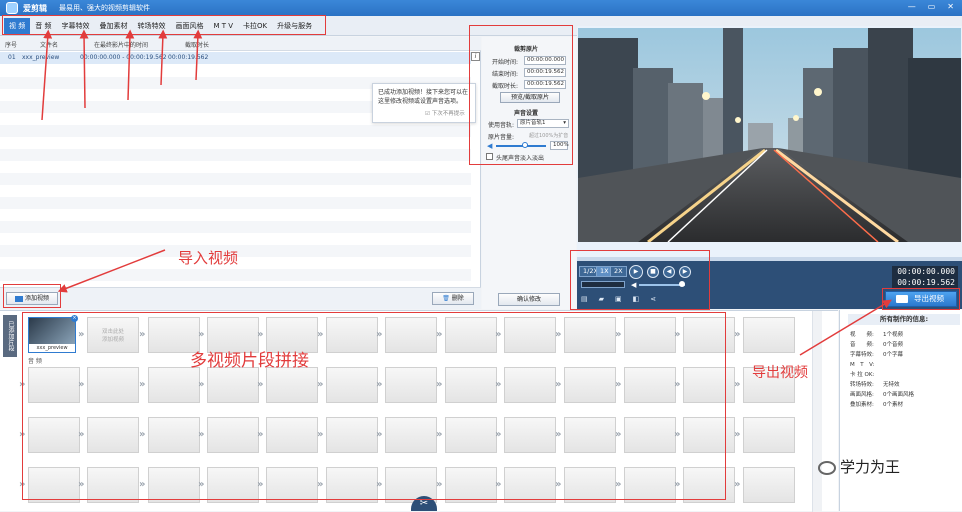  I want to click on info-line: M T V:, so click(862, 364).